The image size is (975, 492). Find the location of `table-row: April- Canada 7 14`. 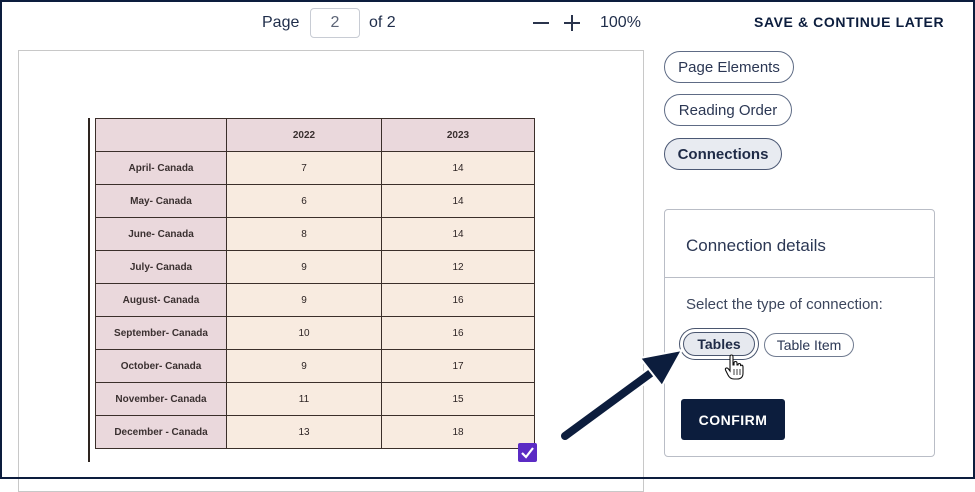

table-row: April- Canada 7 14 is located at coordinates (315, 168).